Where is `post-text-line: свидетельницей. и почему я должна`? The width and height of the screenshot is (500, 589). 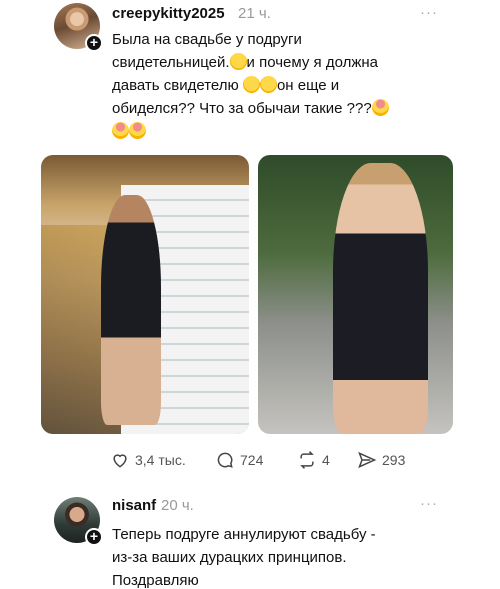
post-text-line: свидетельницей. и почему я должна is located at coordinates (272, 62).